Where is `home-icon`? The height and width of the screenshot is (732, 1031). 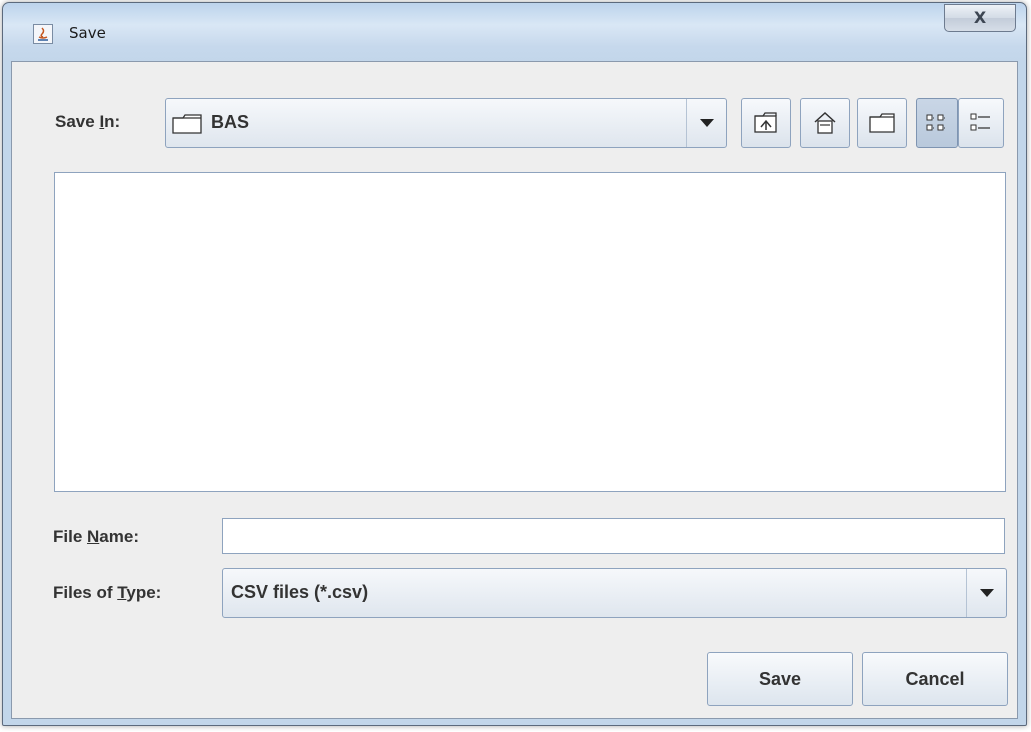 home-icon is located at coordinates (825, 122).